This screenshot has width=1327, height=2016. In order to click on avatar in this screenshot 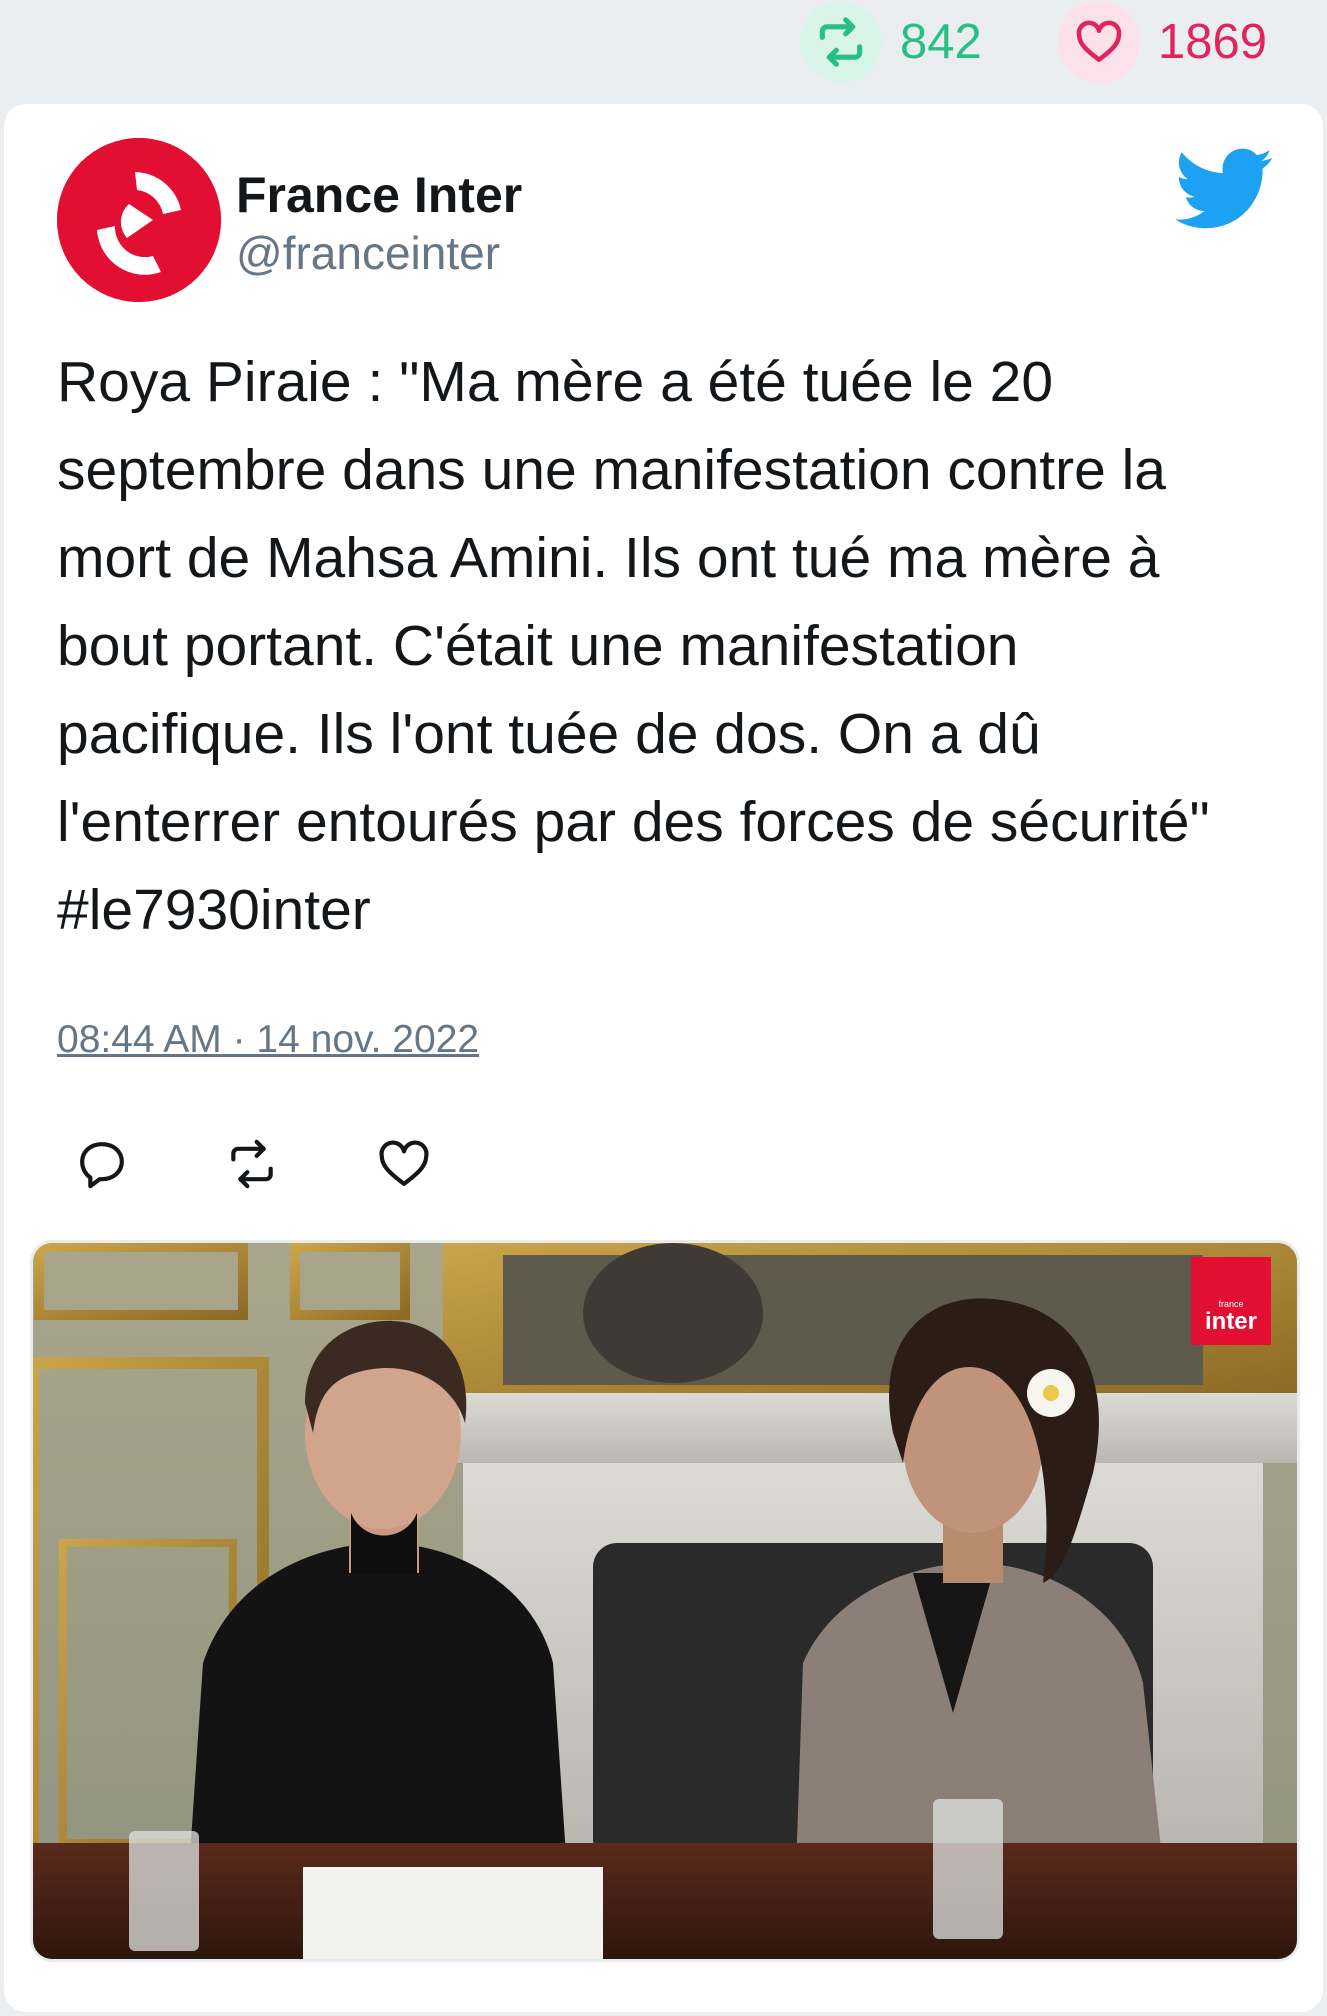, I will do `click(139, 220)`.